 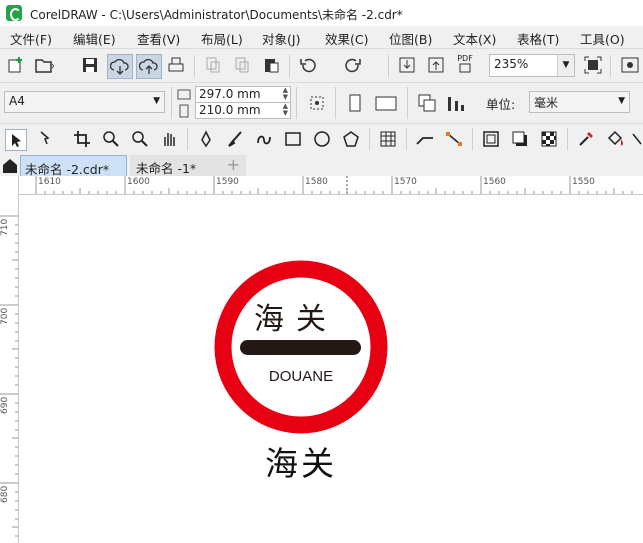 I want to click on ruler-ticks, so click(x=9, y=376).